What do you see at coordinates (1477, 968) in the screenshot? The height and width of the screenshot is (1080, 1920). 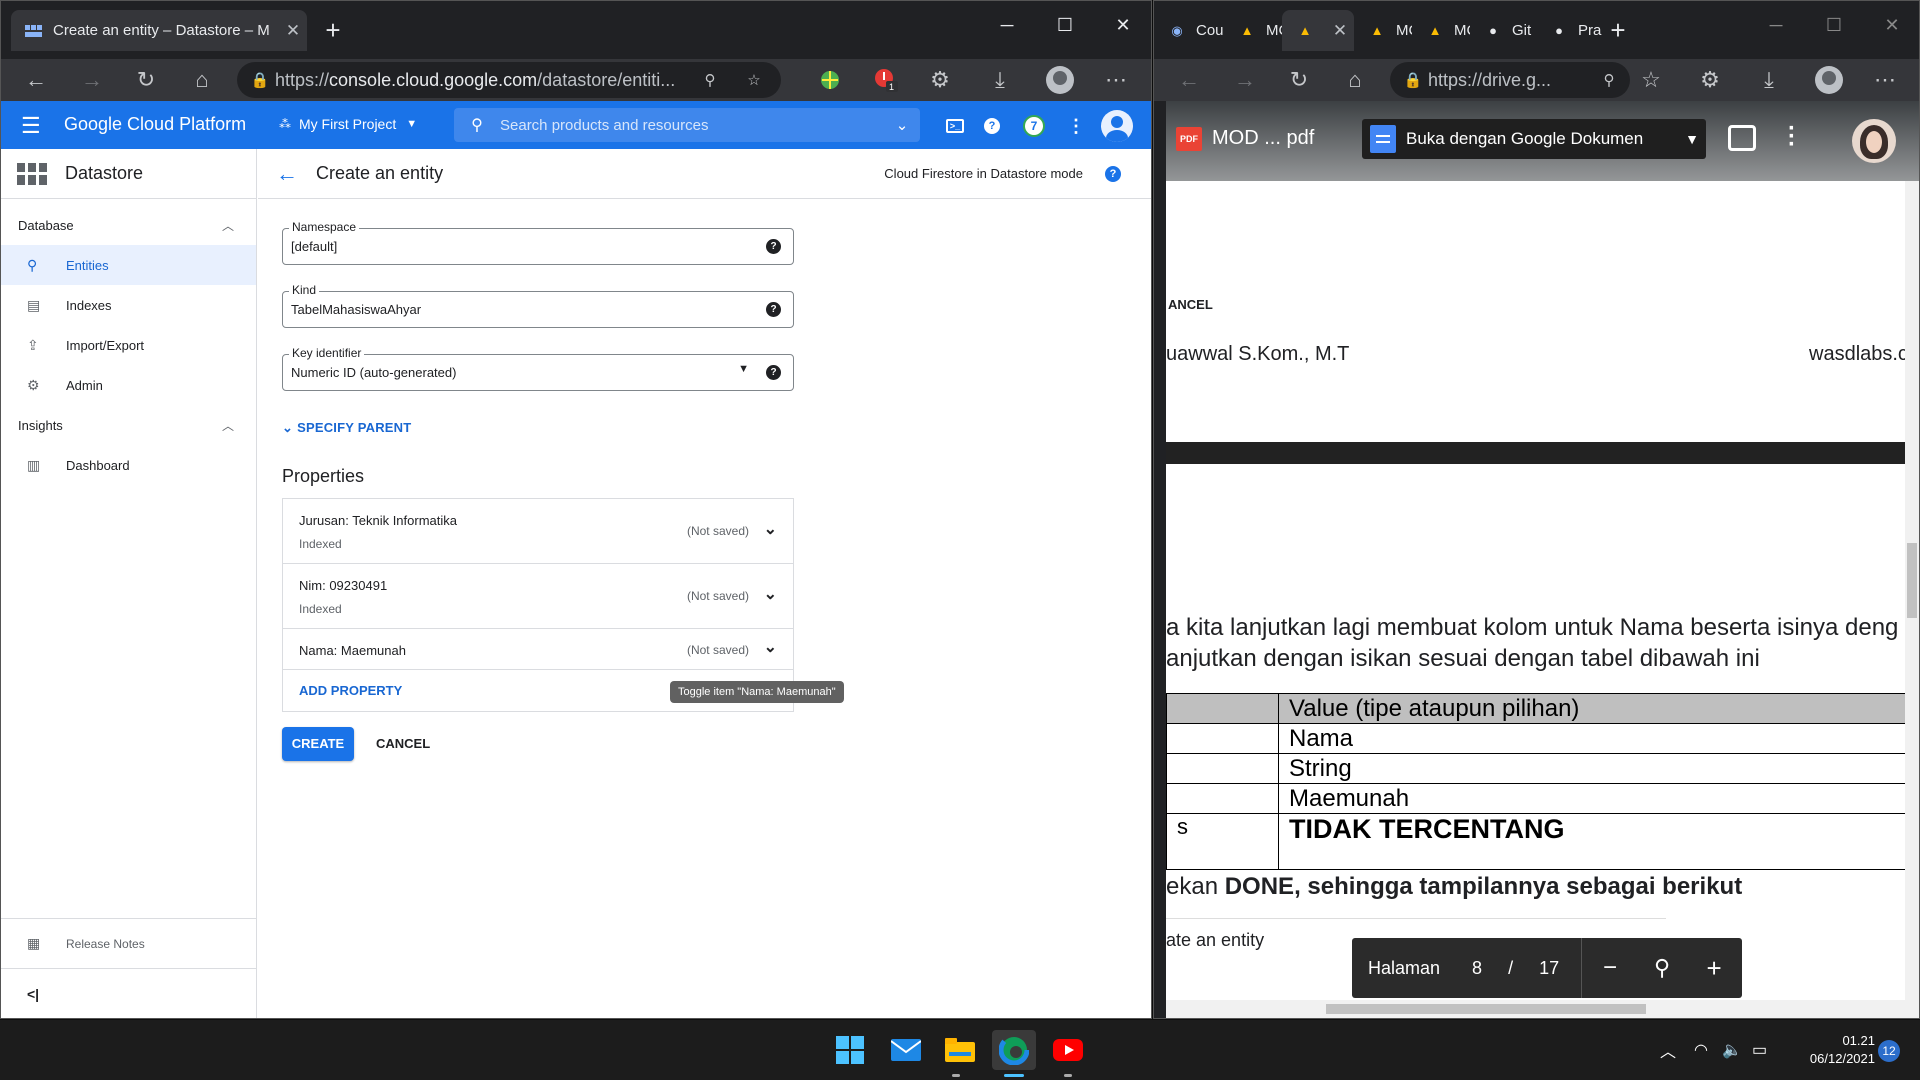 I see `page-current: 8` at bounding box center [1477, 968].